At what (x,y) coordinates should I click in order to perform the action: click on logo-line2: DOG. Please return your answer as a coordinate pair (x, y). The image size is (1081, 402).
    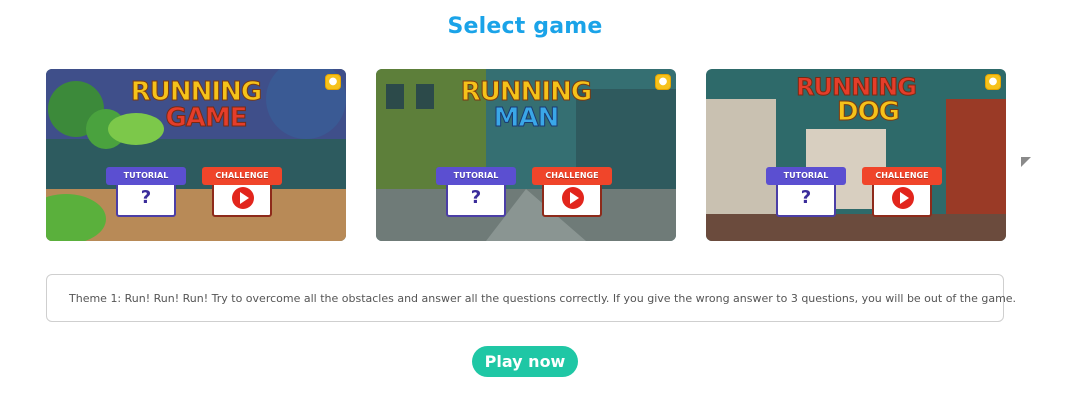
    Looking at the image, I should click on (868, 112).